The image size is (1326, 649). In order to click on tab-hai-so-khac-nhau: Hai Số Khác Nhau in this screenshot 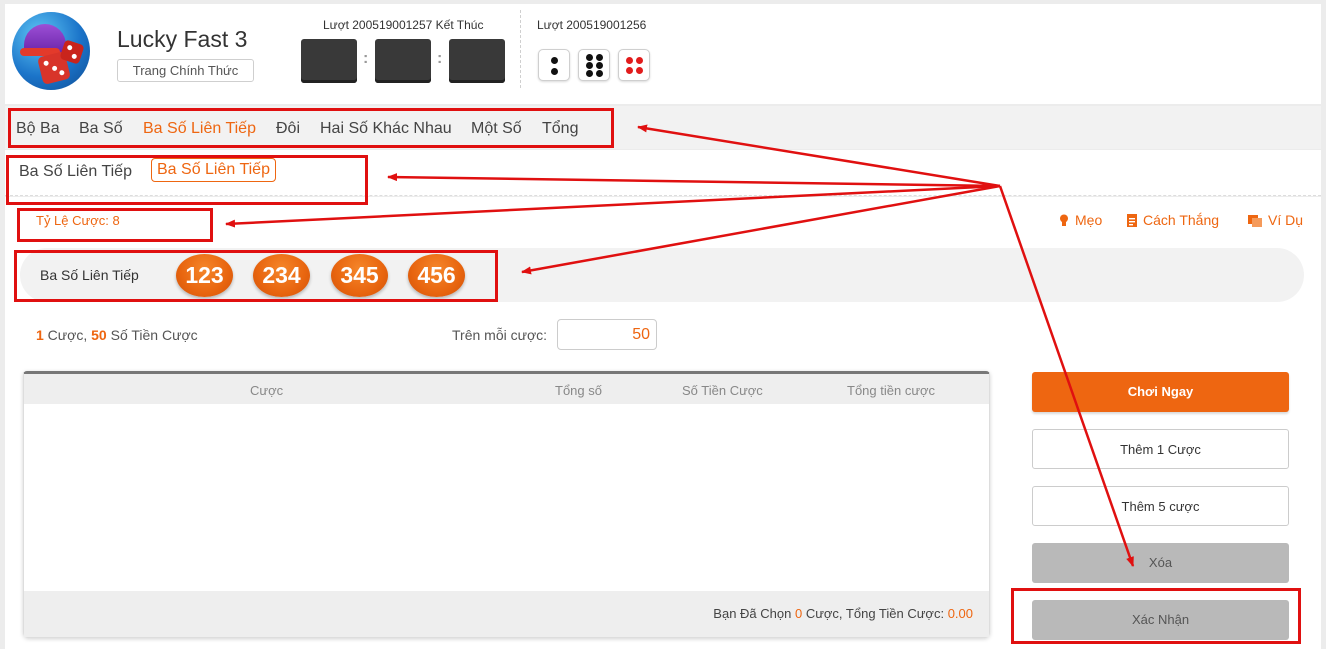, I will do `click(386, 129)`.